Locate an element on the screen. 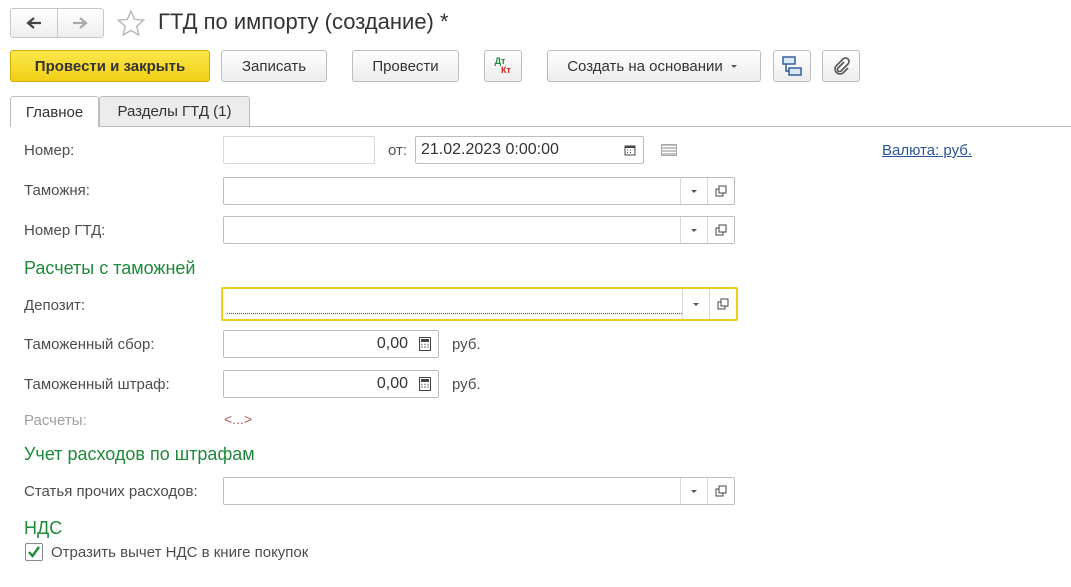  customs-dropdown-icon is located at coordinates (693, 191).